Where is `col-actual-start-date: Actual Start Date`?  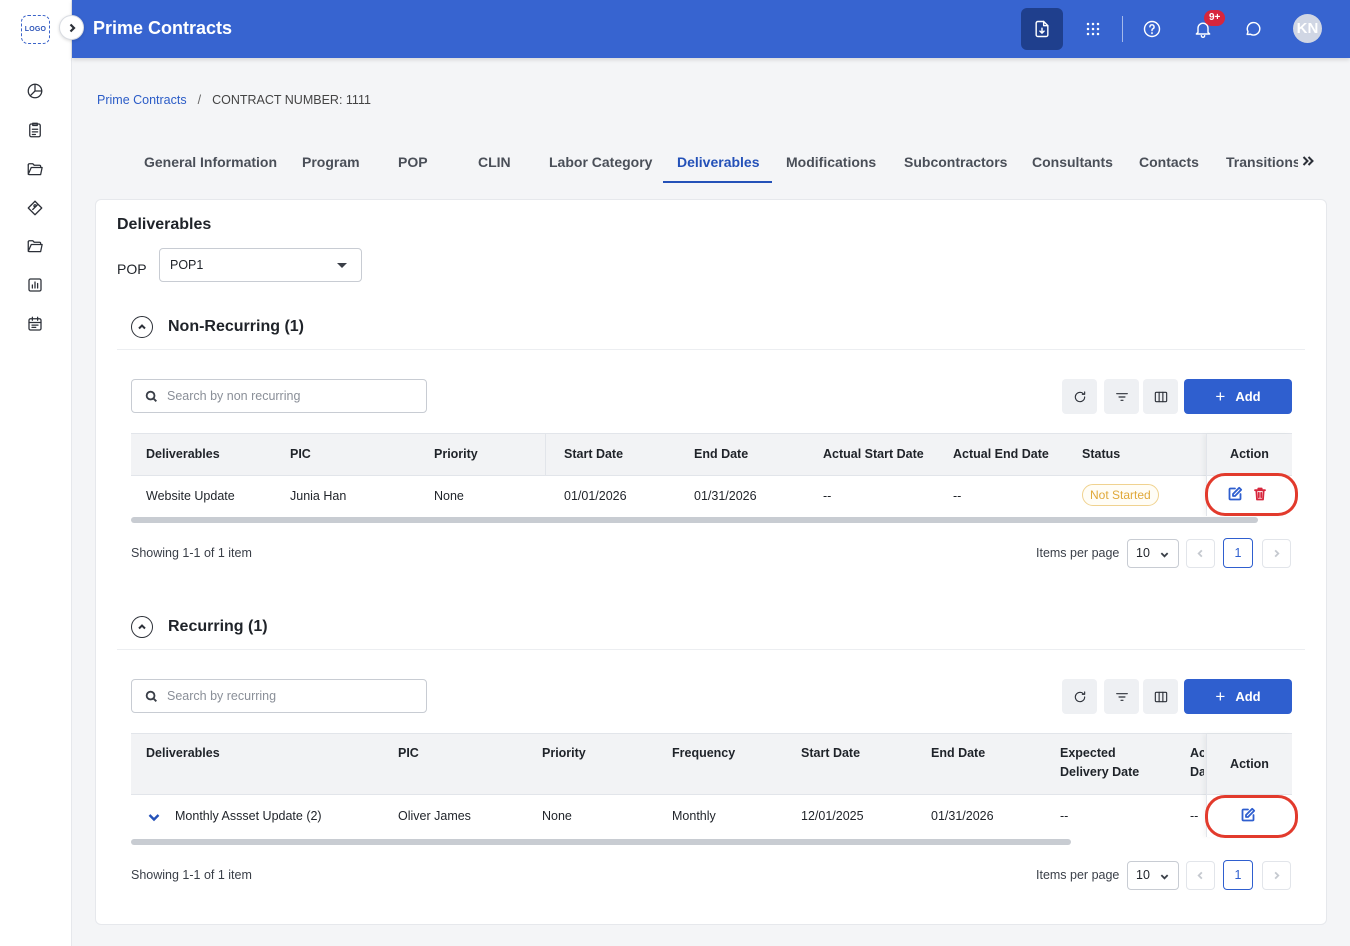
col-actual-start-date: Actual Start Date is located at coordinates (873, 454).